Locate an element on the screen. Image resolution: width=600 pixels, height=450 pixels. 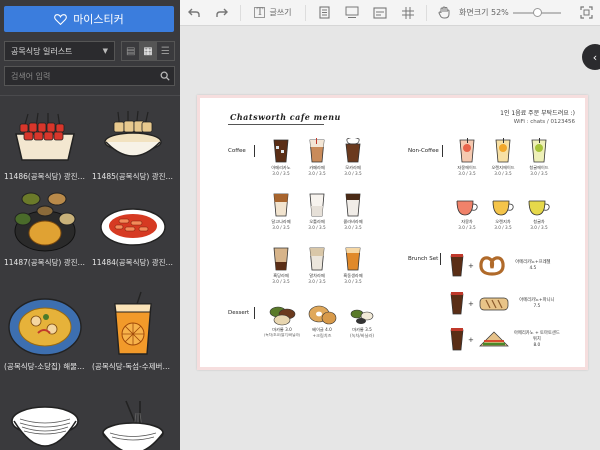
grapefruit-tea-cup-icon is located at coordinates (467, 208).